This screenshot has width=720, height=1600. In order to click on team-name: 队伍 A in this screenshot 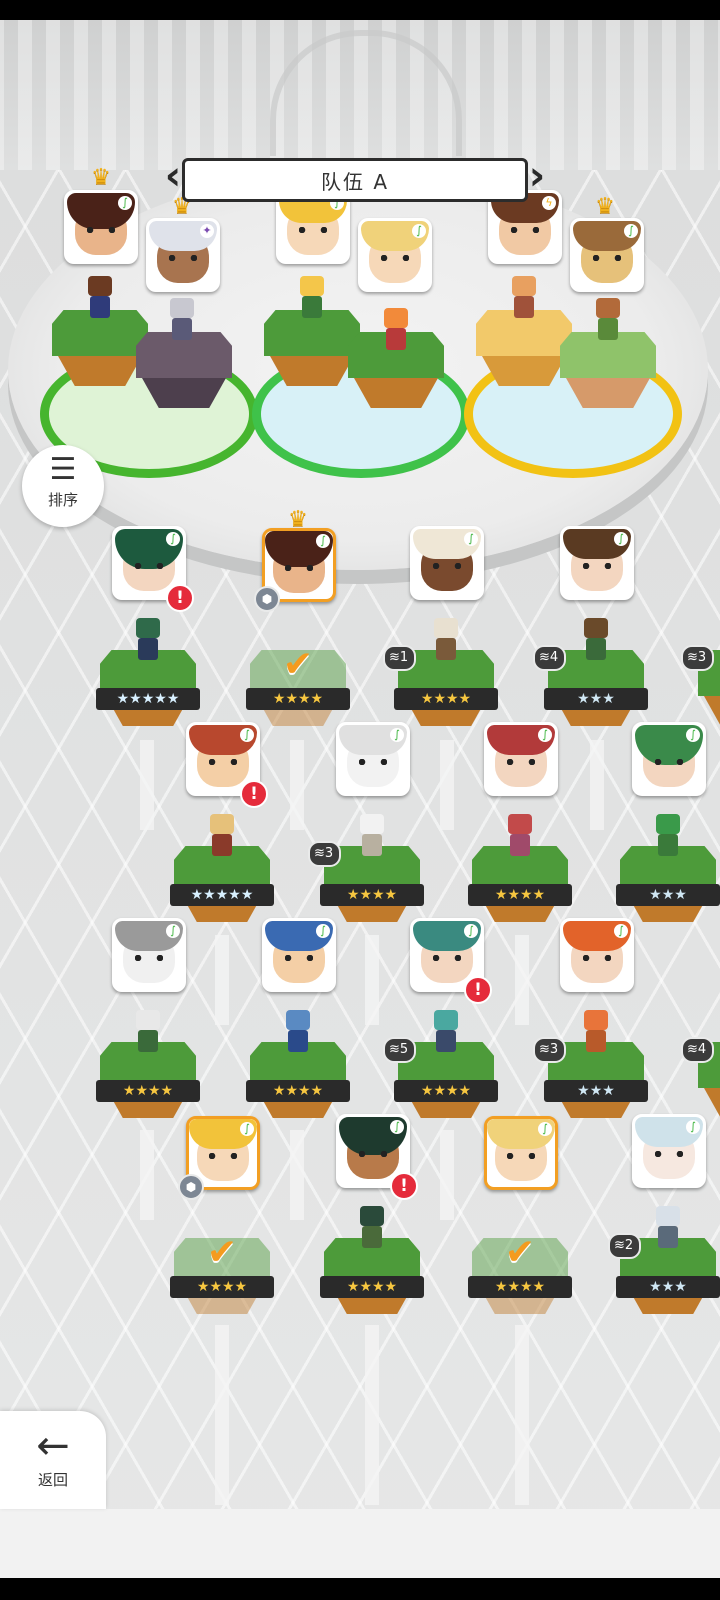, I will do `click(355, 180)`.